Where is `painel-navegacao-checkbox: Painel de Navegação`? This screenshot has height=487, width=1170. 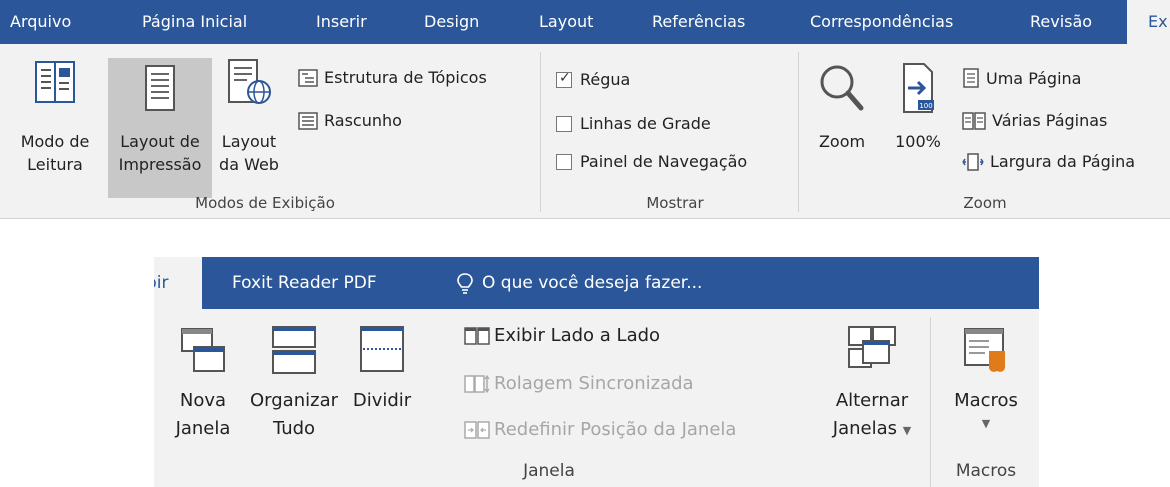 painel-navegacao-checkbox: Painel de Navegação is located at coordinates (651, 161).